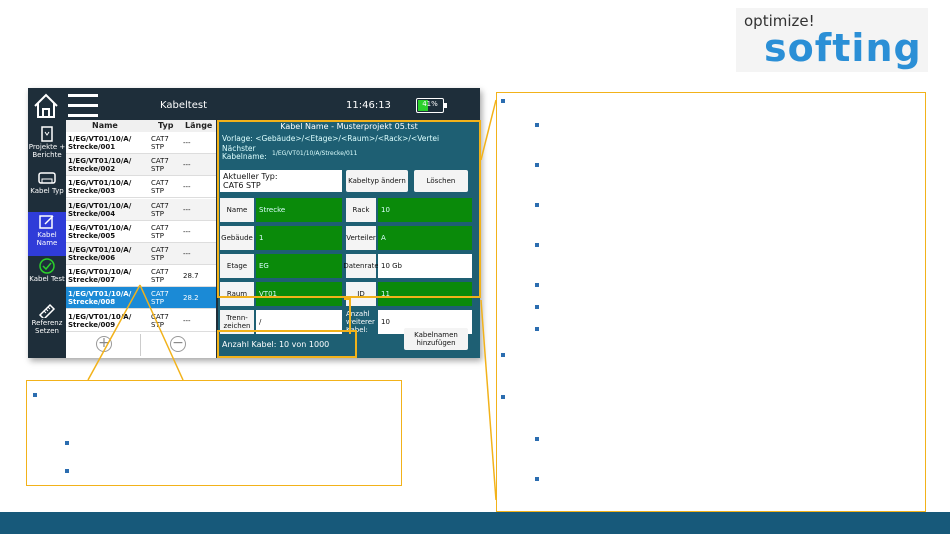 The width and height of the screenshot is (950, 534). What do you see at coordinates (214, 433) in the screenshot?
I see `left-callout-box` at bounding box center [214, 433].